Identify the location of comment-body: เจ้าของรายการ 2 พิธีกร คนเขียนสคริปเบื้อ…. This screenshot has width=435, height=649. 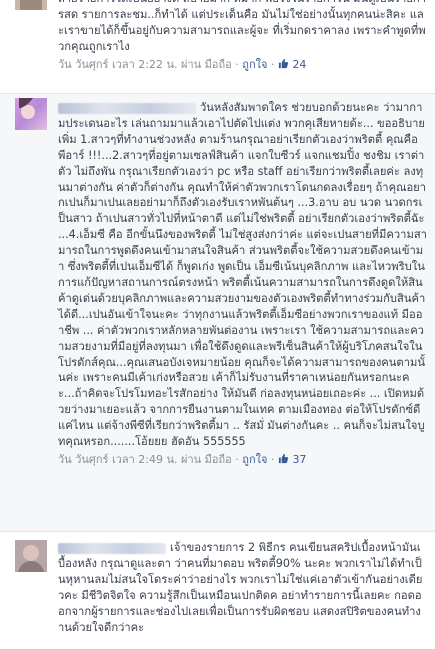
(242, 587).